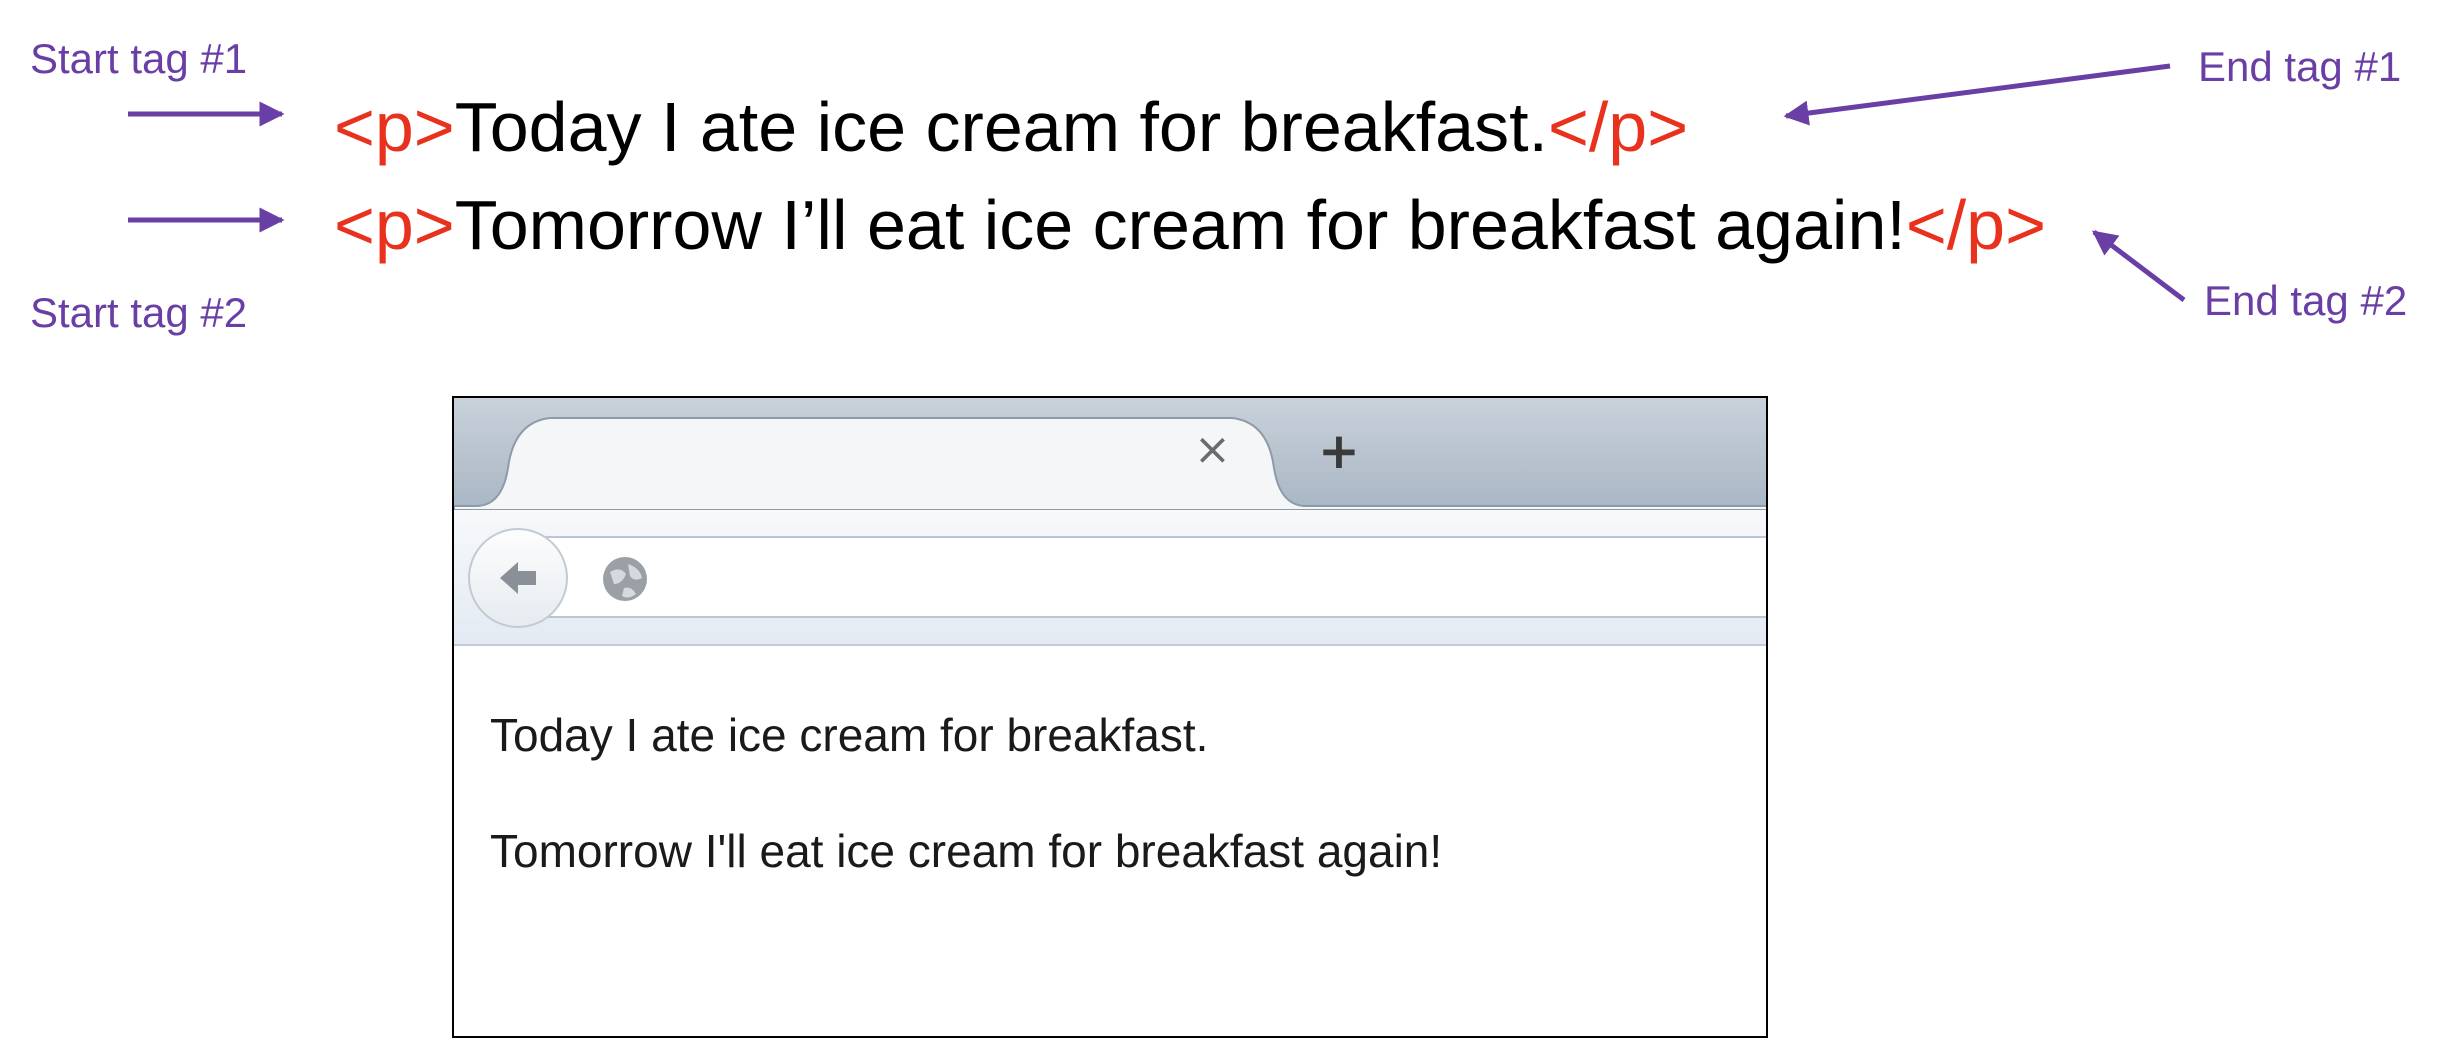  What do you see at coordinates (1130, 577) in the screenshot?
I see `address-bar` at bounding box center [1130, 577].